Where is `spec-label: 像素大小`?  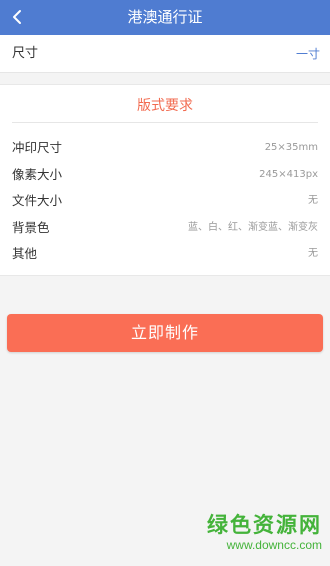 spec-label: 像素大小 is located at coordinates (37, 174).